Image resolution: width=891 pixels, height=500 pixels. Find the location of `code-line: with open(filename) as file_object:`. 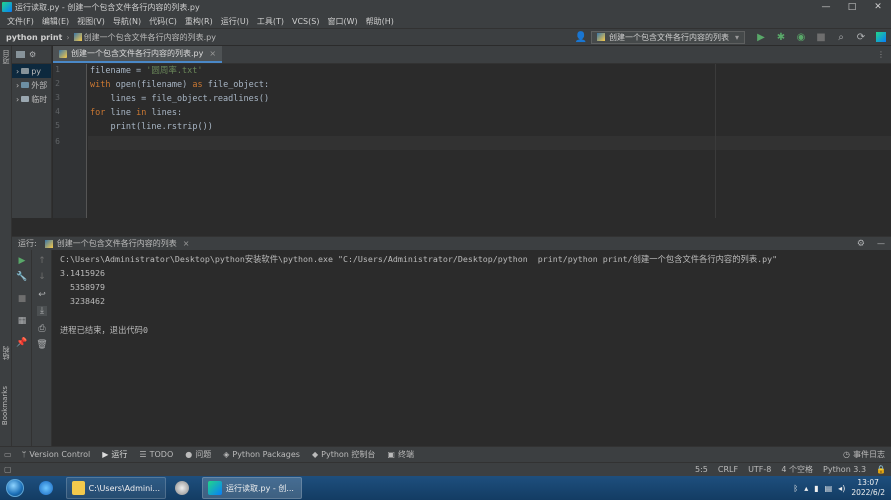

code-line: with open(filename) as file_object: is located at coordinates (179, 85).